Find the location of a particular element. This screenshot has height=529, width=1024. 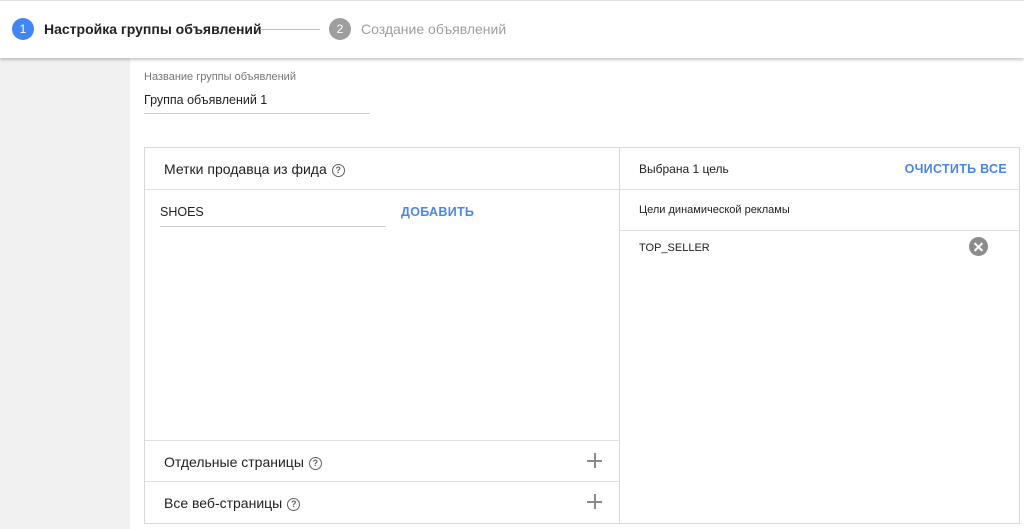

all-webpages-label: Все веб-страницы? is located at coordinates (232, 503).